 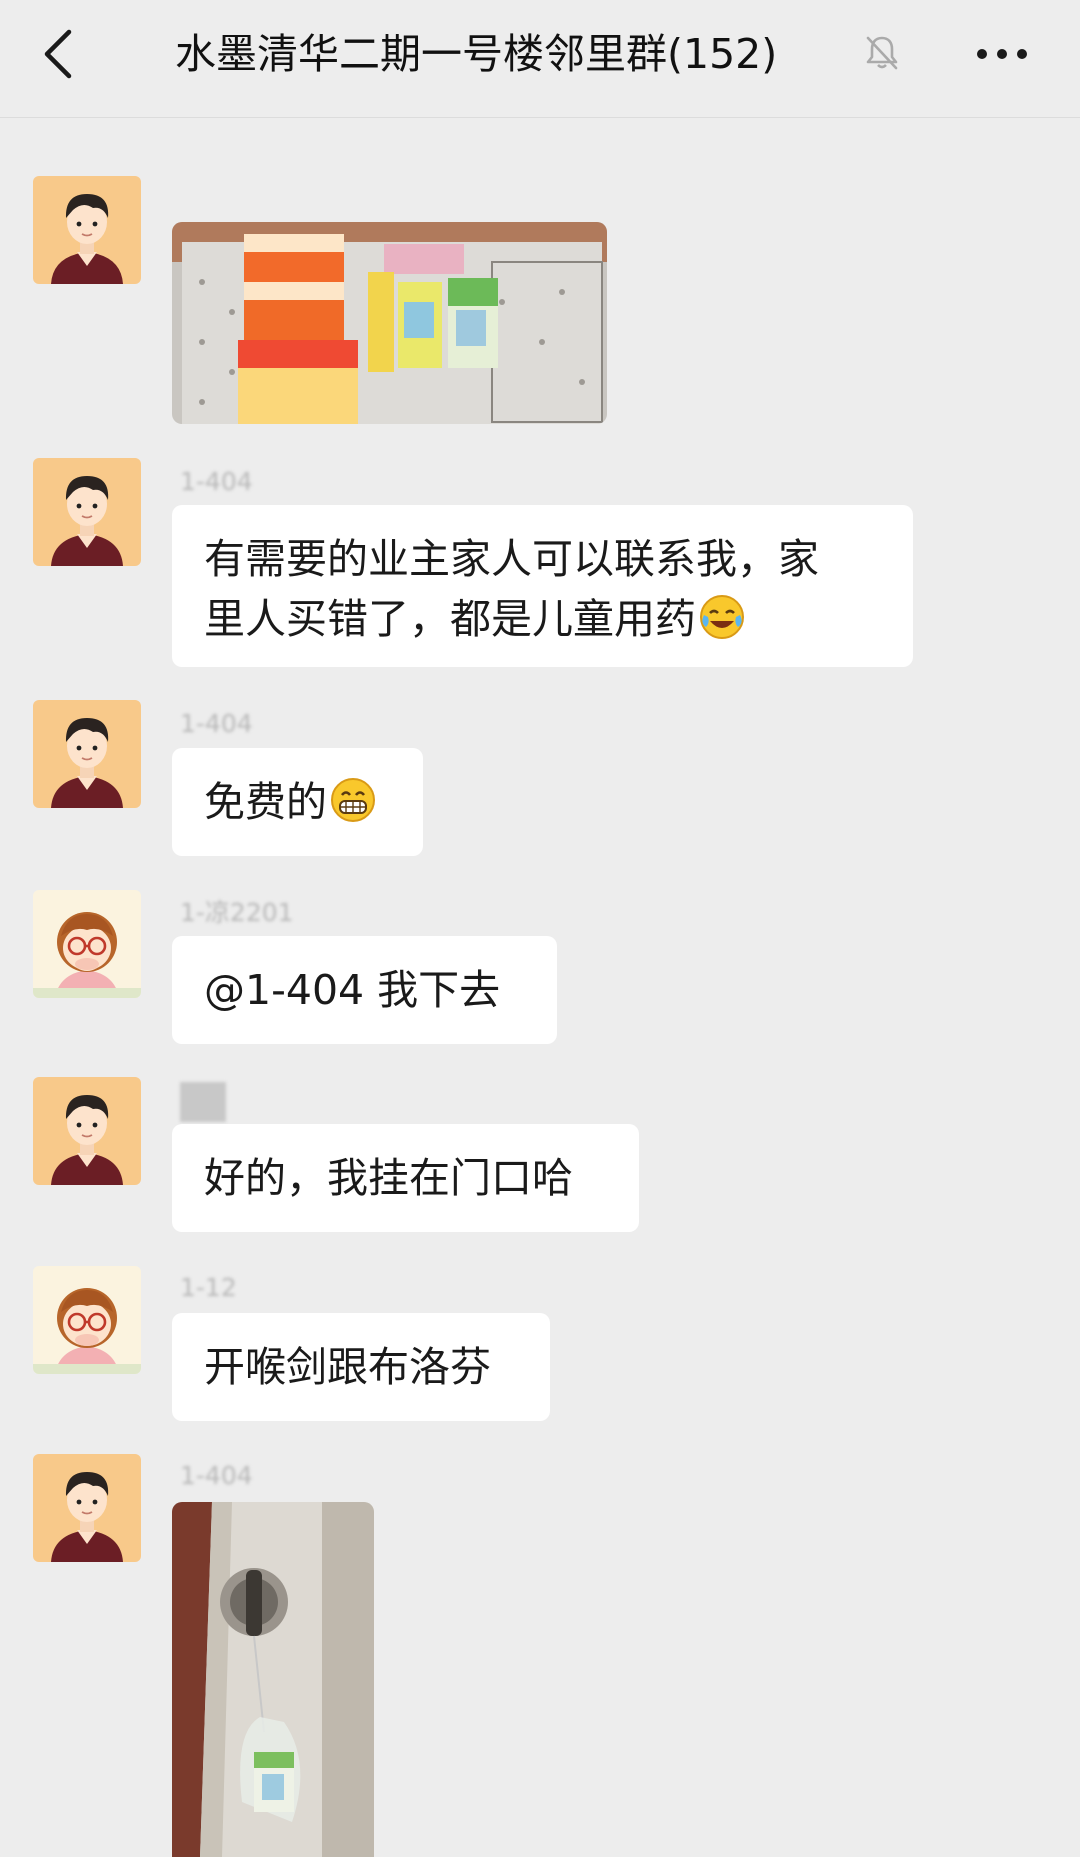 I want to click on message-bubble: 好的，我挂在门口哈, so click(x=405, y=1178).